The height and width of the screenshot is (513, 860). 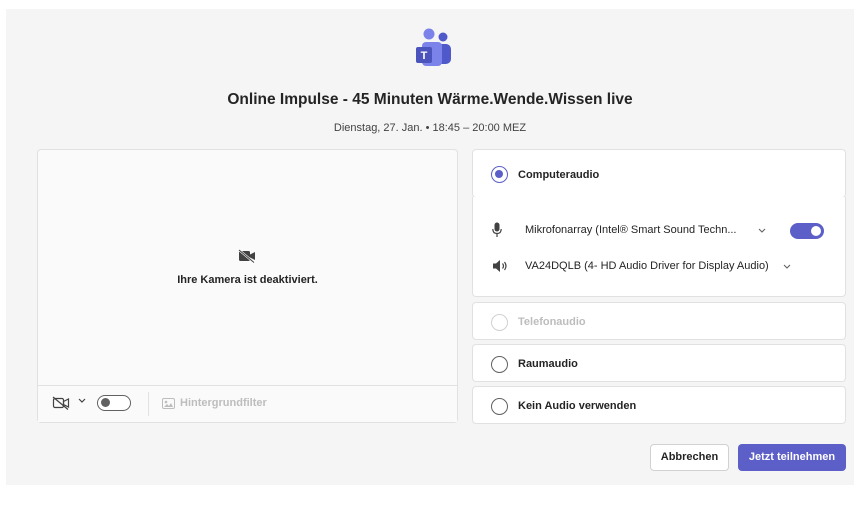 I want to click on speaker-chevron-down-icon, so click(x=787, y=267).